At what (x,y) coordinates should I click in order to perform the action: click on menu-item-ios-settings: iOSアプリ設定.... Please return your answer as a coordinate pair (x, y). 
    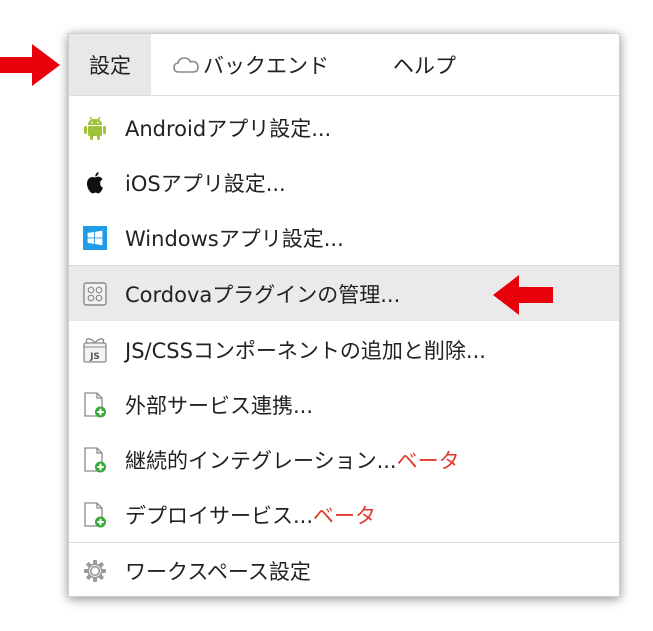
    Looking at the image, I should click on (344, 182).